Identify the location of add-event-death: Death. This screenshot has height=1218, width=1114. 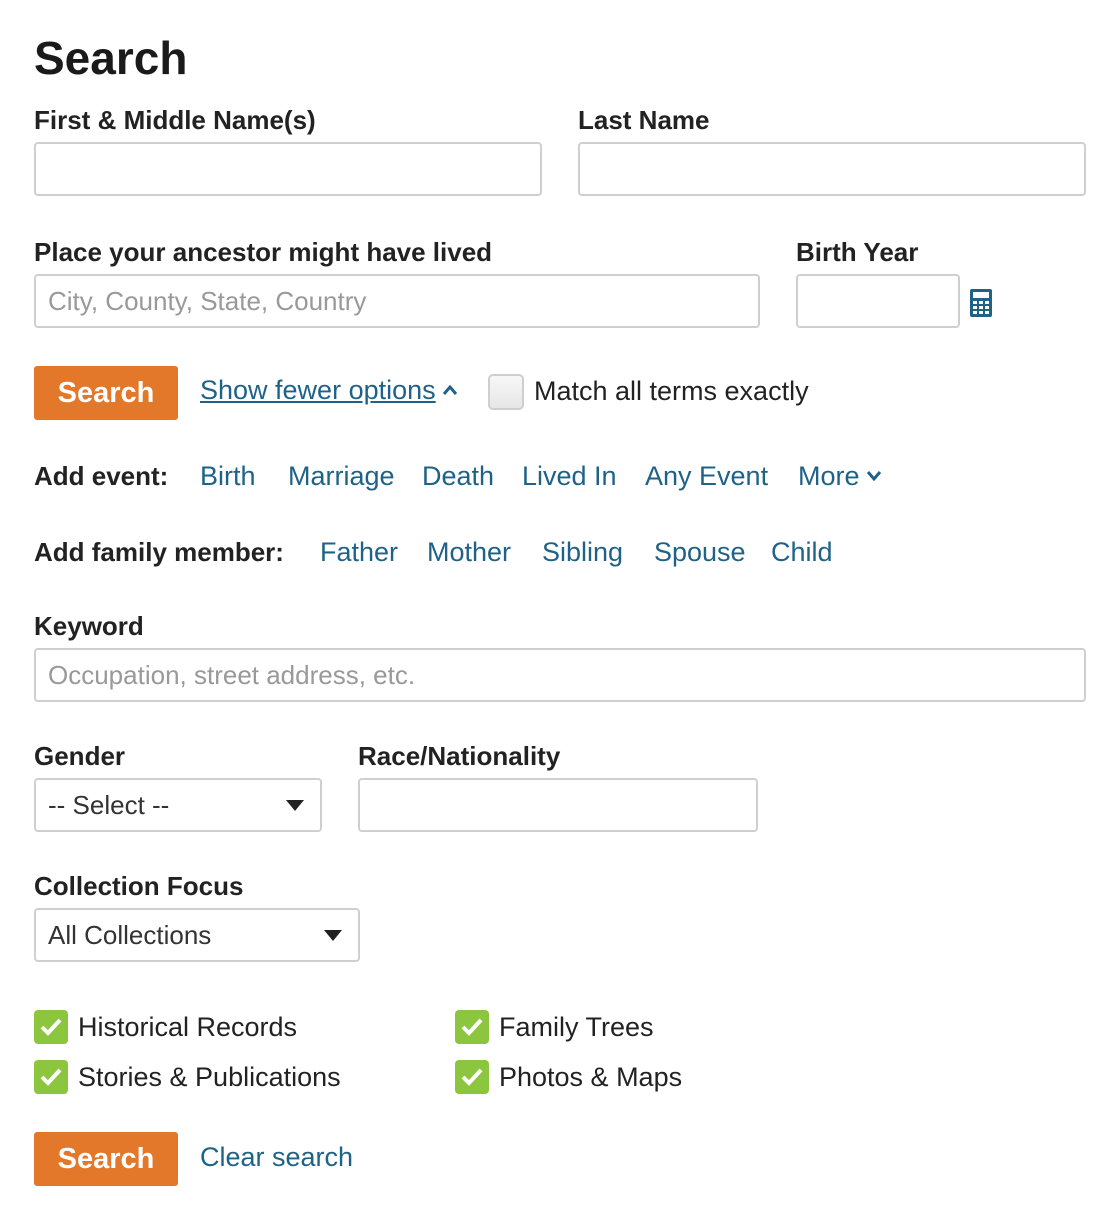
(458, 476).